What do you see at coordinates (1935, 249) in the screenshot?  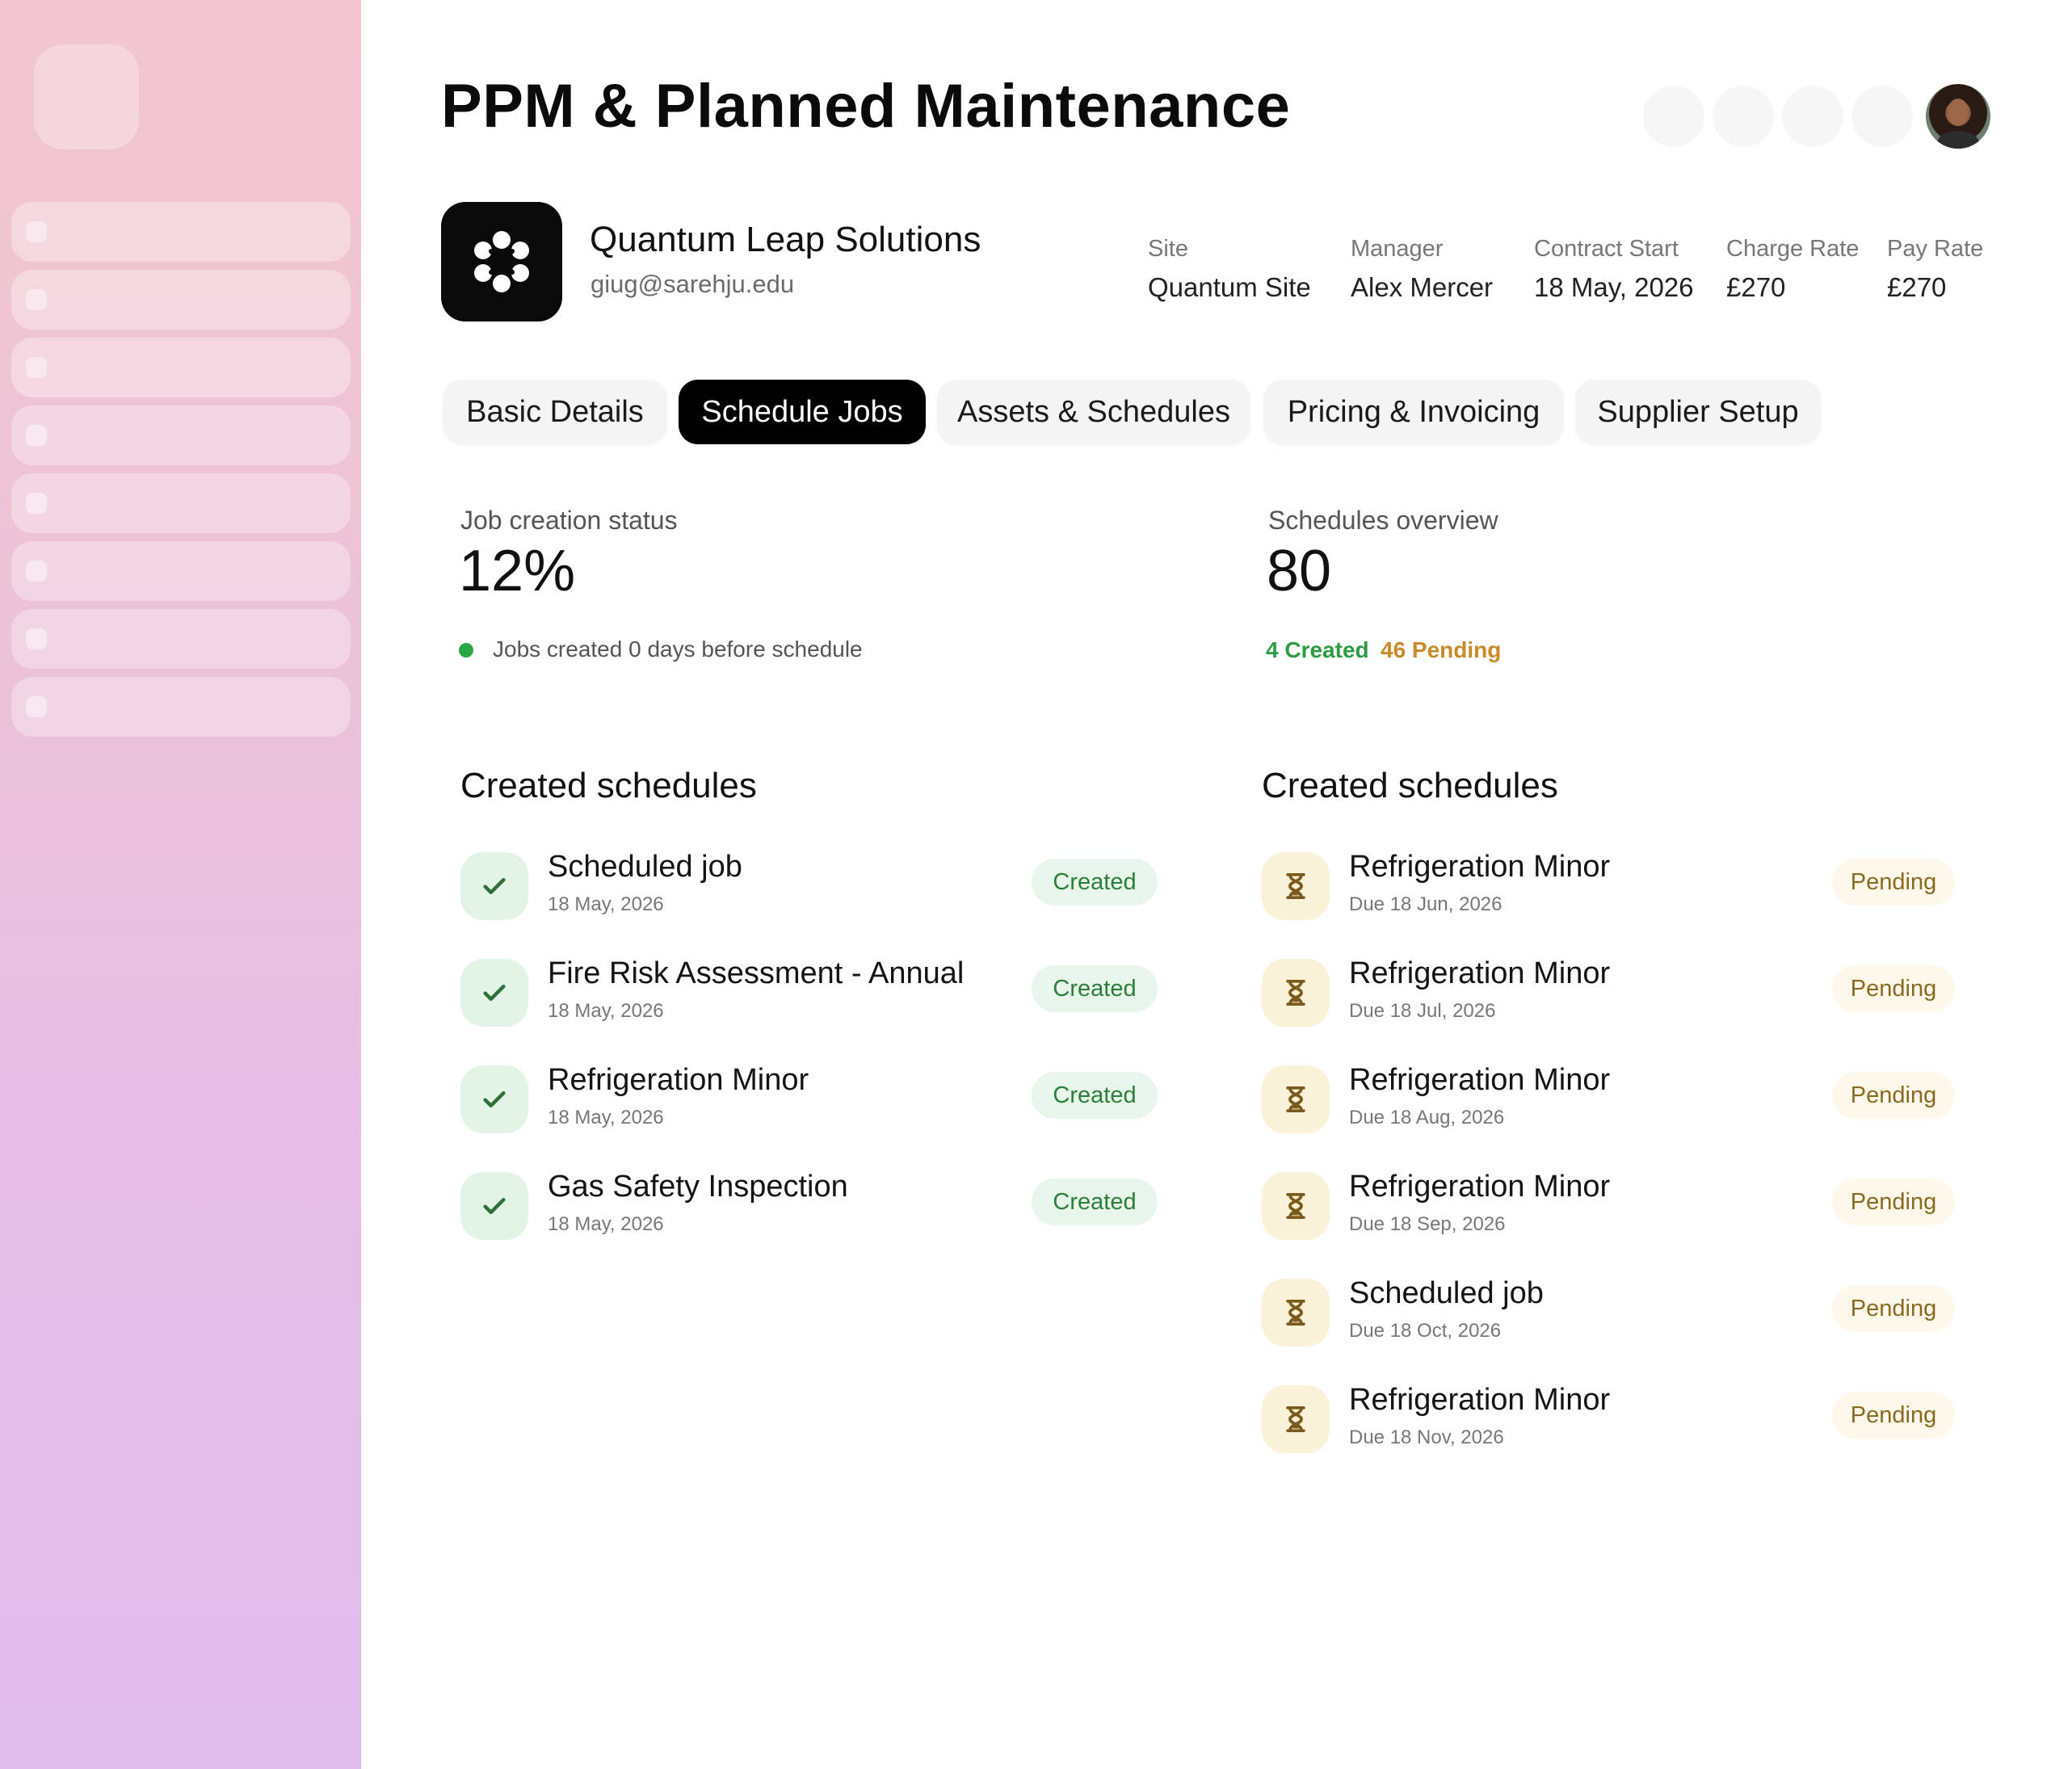 I see `meta-label: Pay Rate` at bounding box center [1935, 249].